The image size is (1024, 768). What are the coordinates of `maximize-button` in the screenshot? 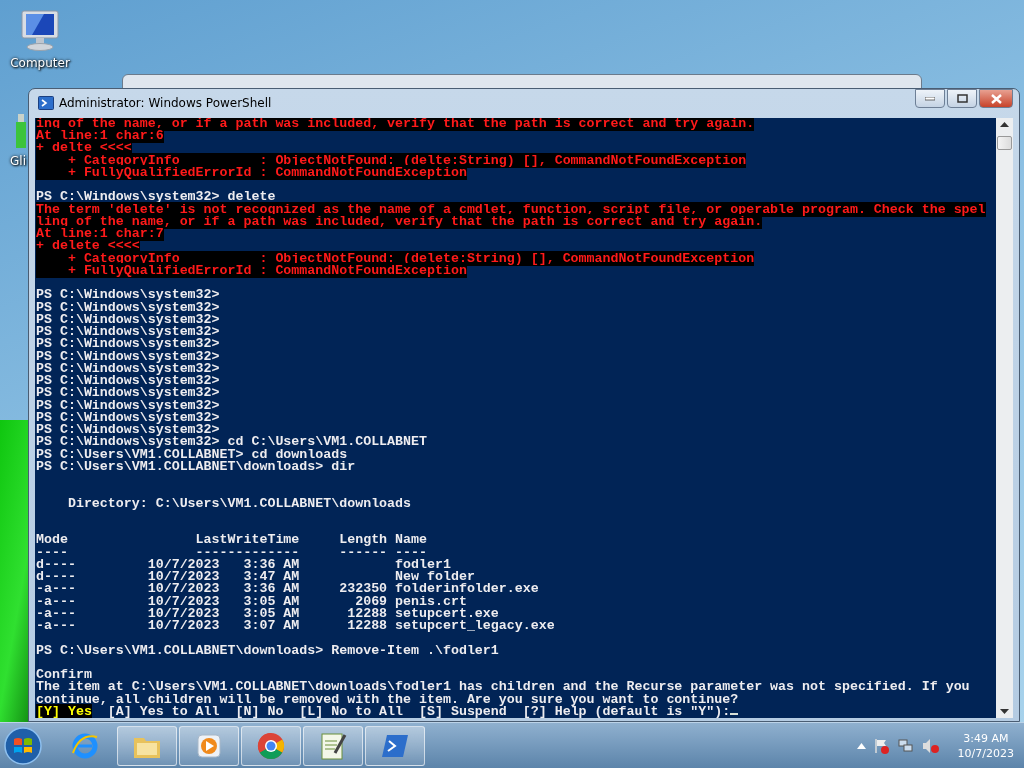 It's located at (962, 98).